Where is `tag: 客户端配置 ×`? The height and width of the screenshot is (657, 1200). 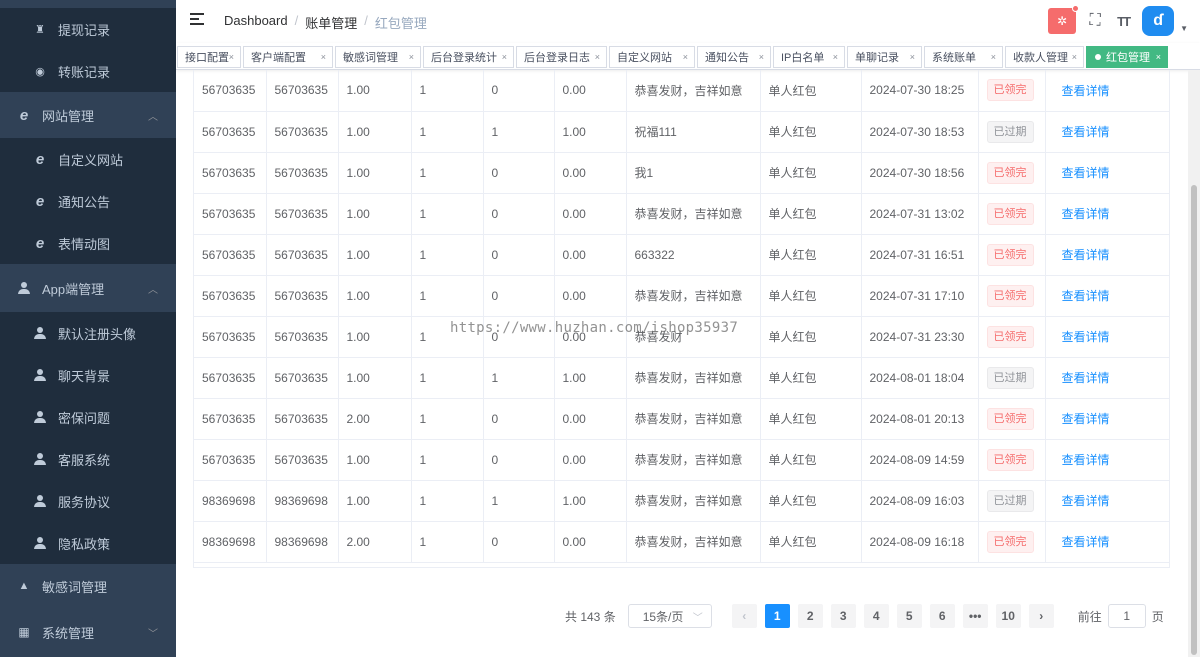
tag: 客户端配置 × is located at coordinates (288, 57).